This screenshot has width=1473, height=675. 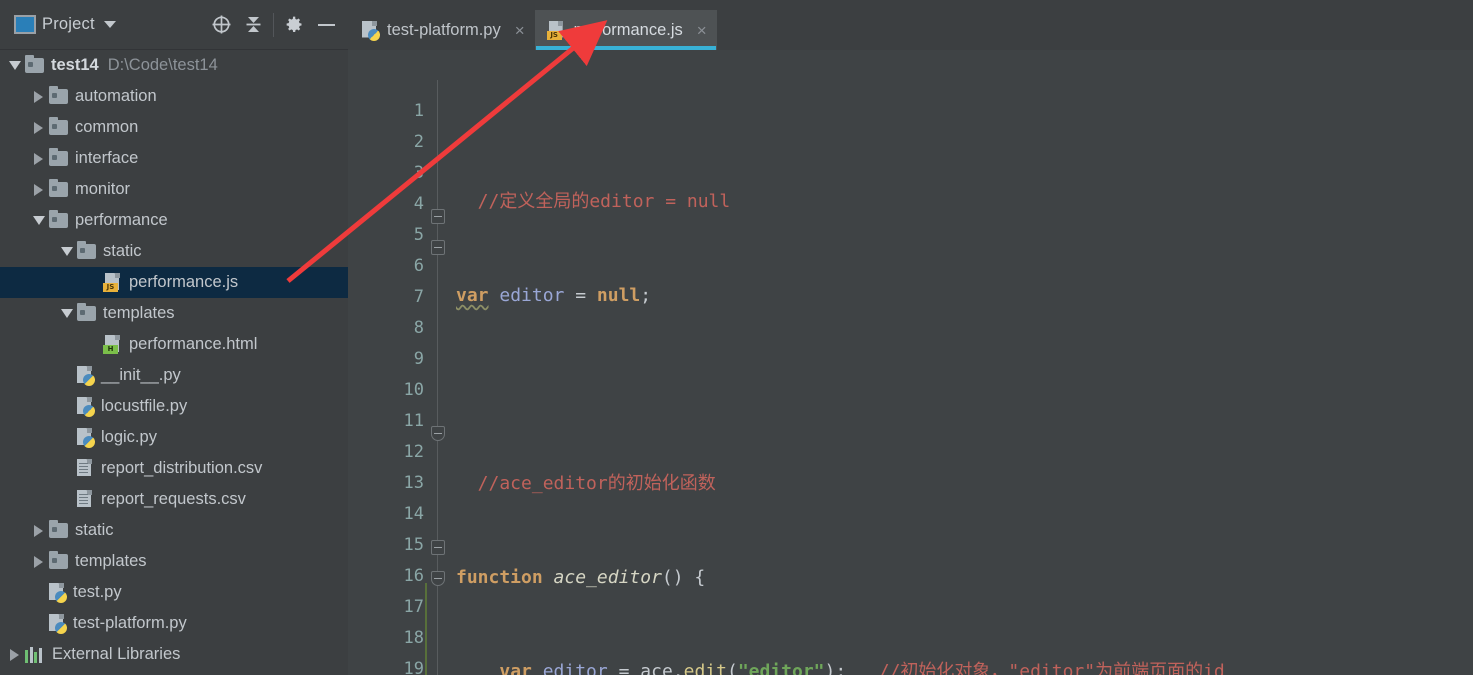 What do you see at coordinates (174, 189) in the screenshot?
I see `tree-item-monitor: monitor` at bounding box center [174, 189].